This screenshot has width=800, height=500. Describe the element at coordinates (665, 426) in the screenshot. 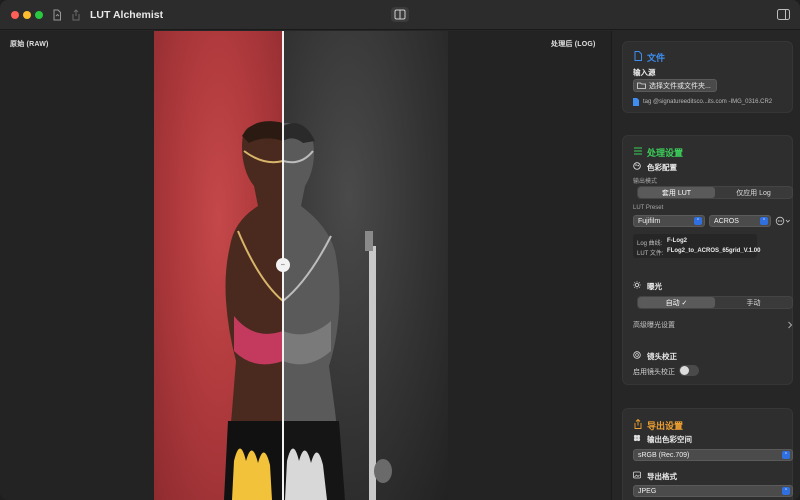

I see `export-section-title: 导出设置` at that location.